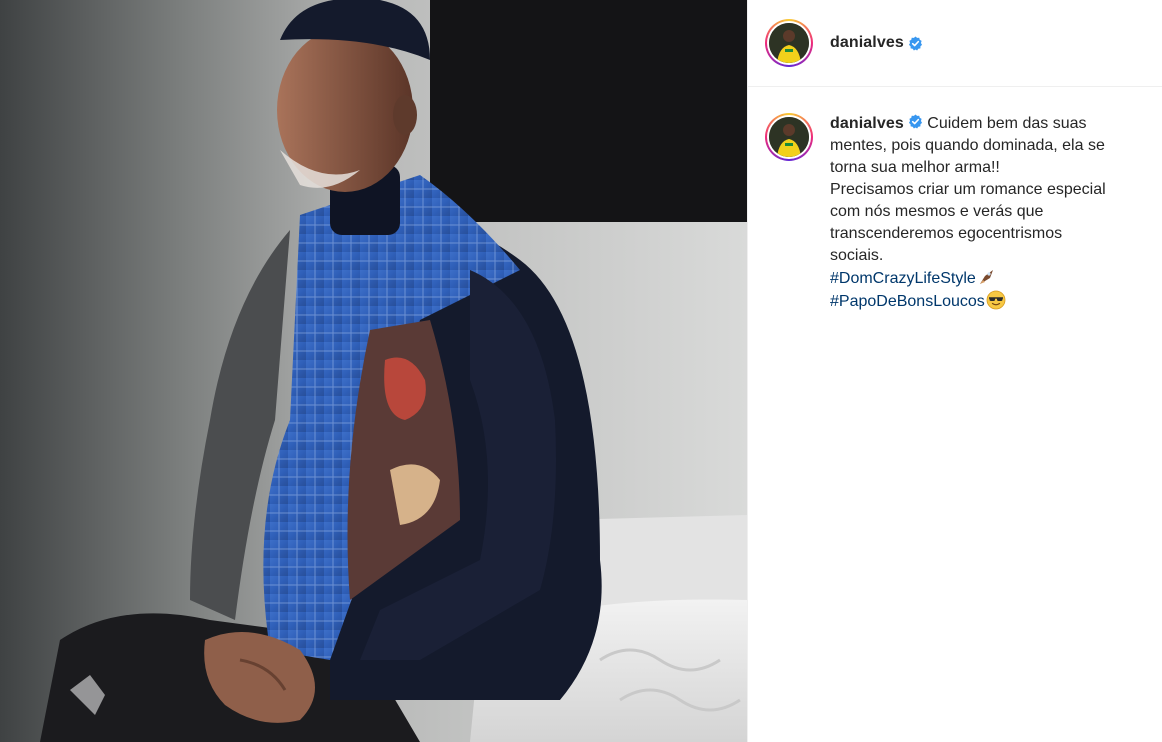 The width and height of the screenshot is (1162, 742). Describe the element at coordinates (907, 301) in the screenshot. I see `hashtag-link: #PapoDeBonsLoucos` at that location.